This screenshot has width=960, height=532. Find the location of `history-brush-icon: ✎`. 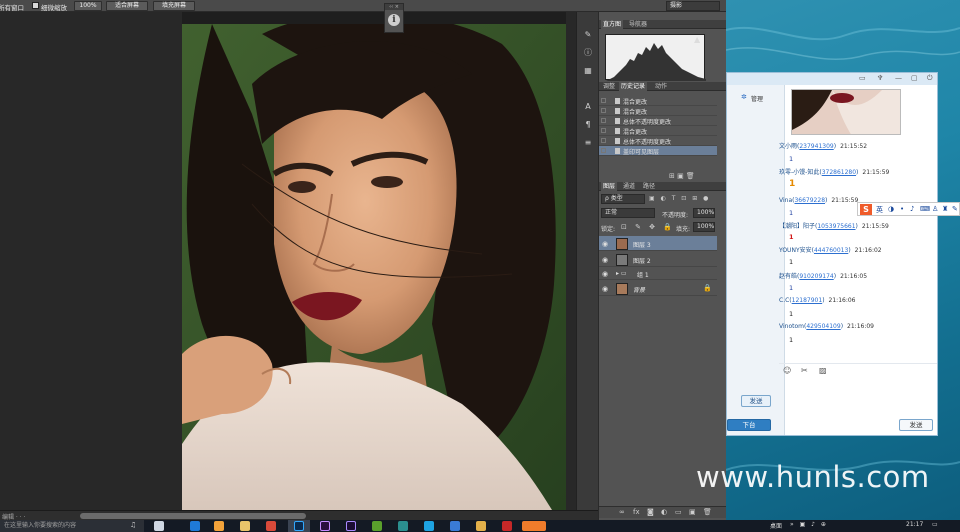

history-brush-icon: ✎ is located at coordinates (588, 35).